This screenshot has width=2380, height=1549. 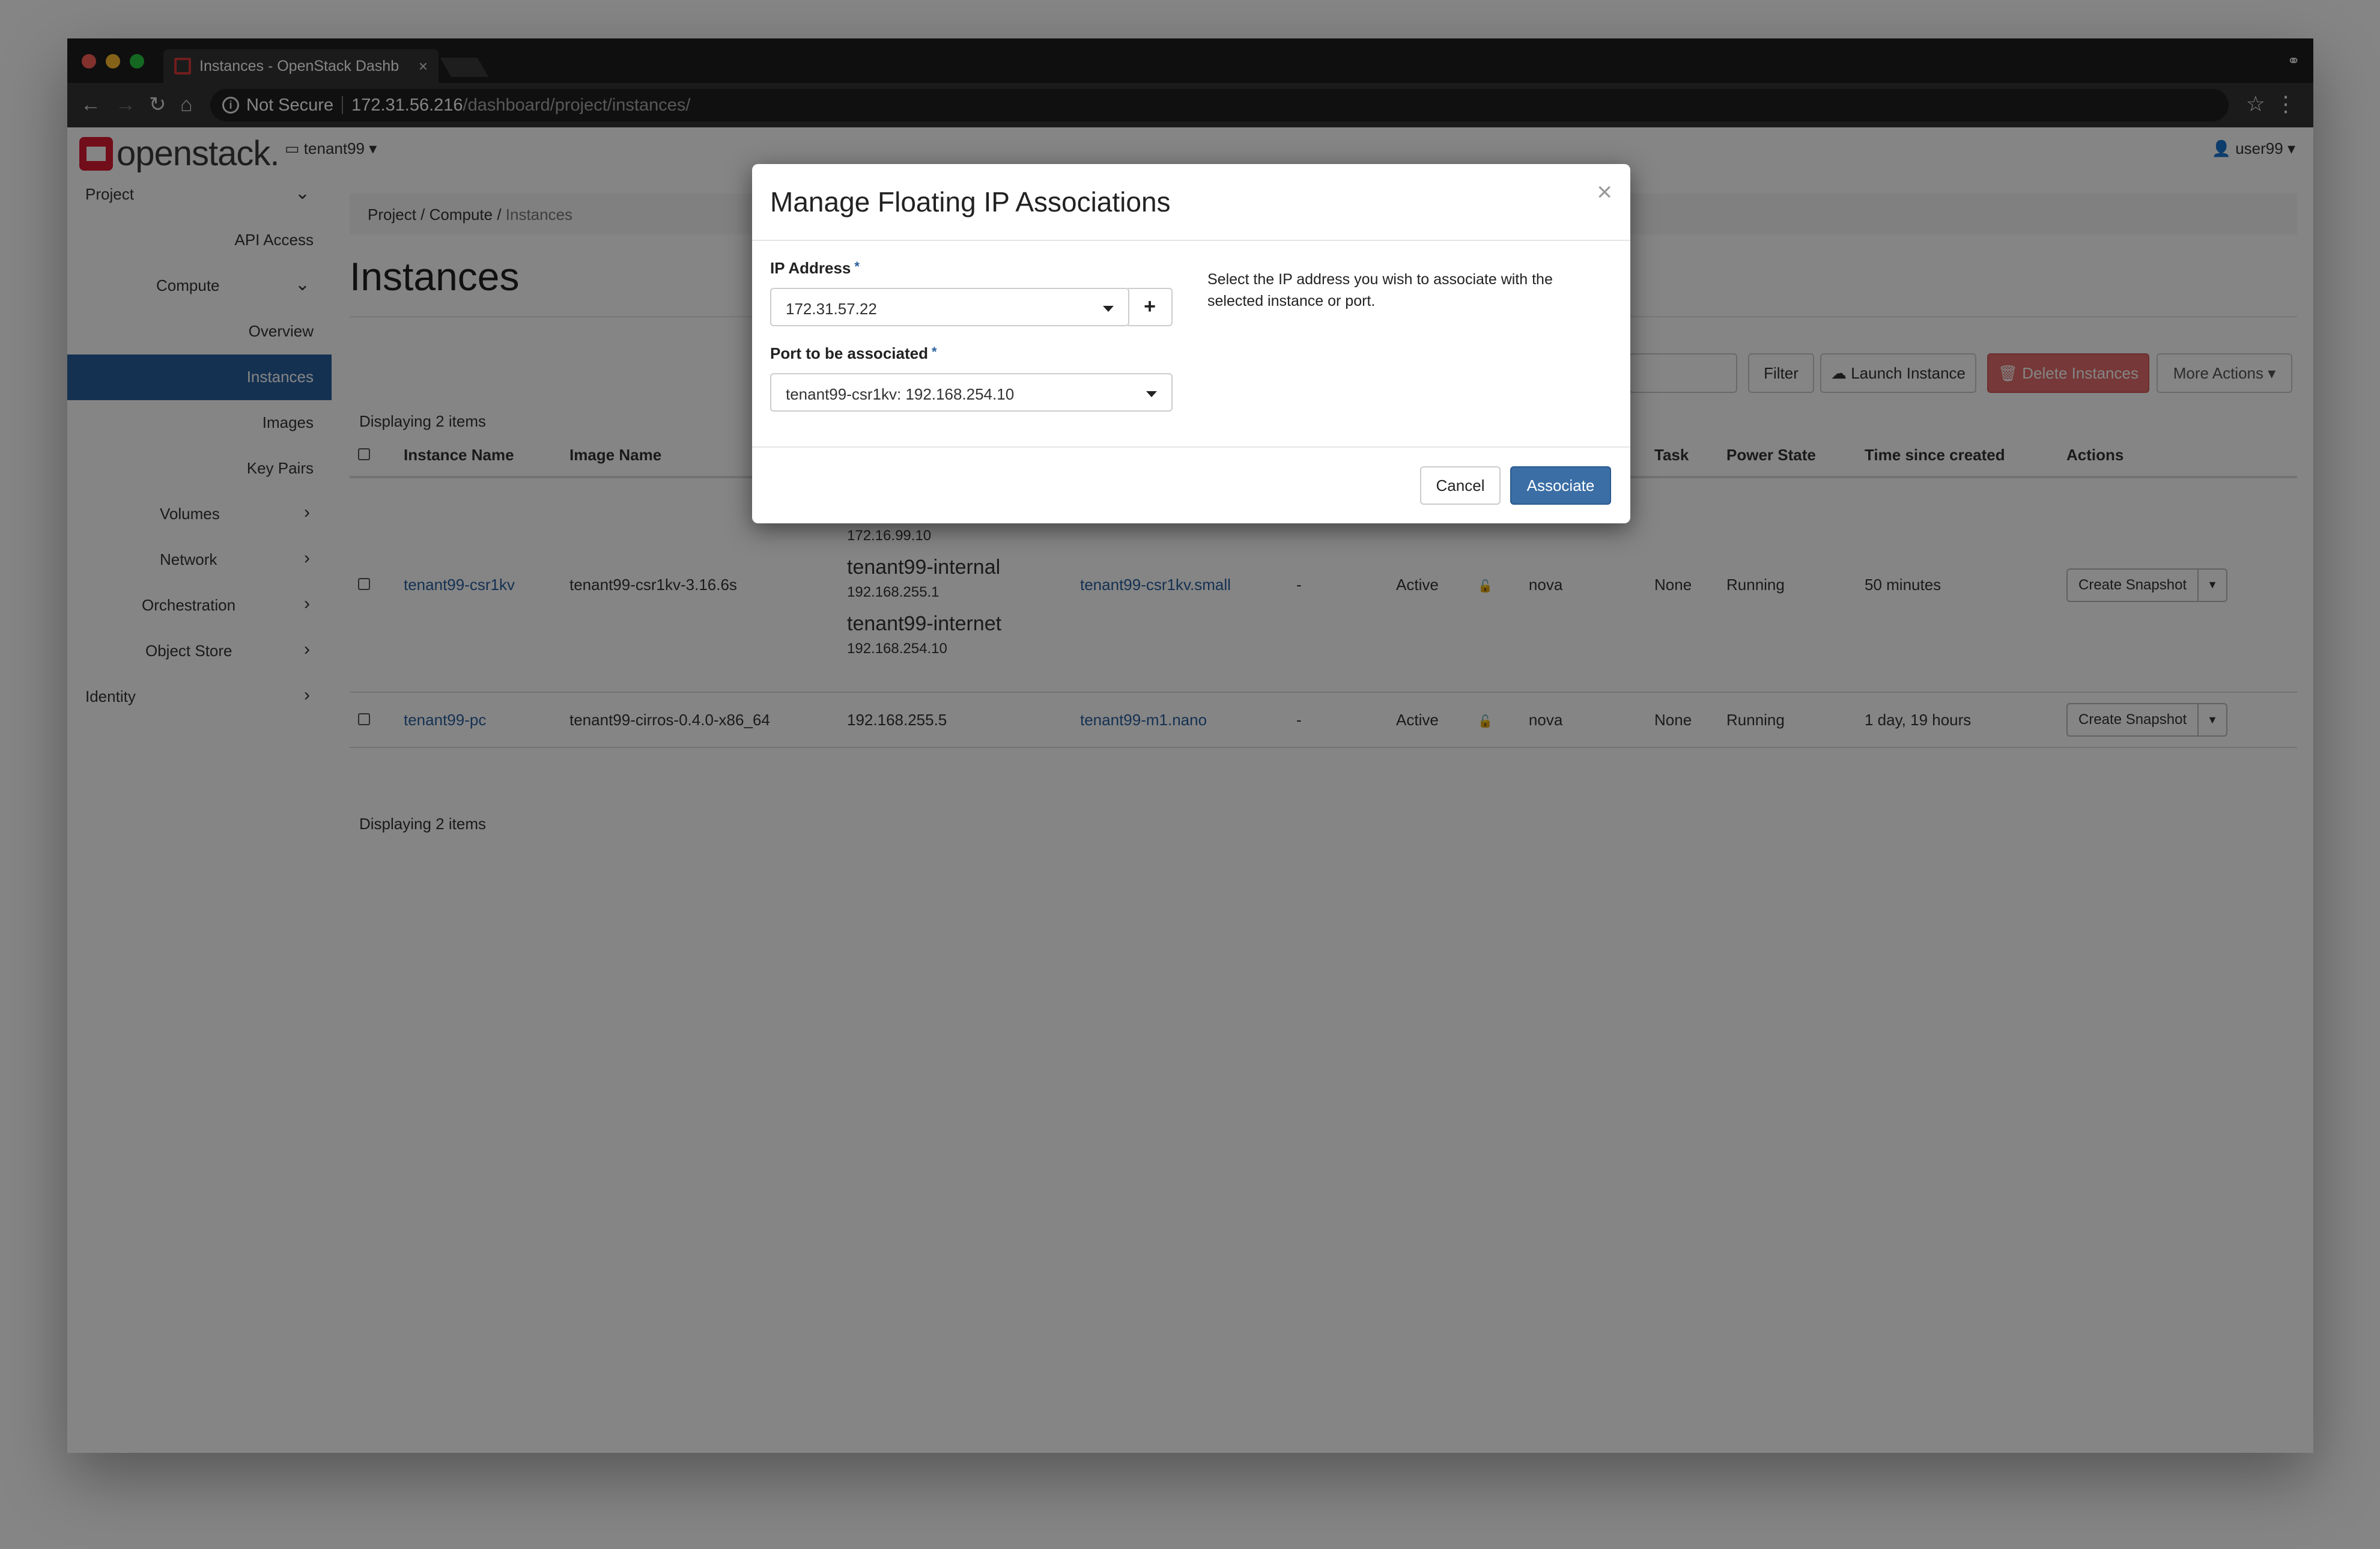 What do you see at coordinates (950, 307) in the screenshot?
I see `ip-address-select: 172.31.57.22` at bounding box center [950, 307].